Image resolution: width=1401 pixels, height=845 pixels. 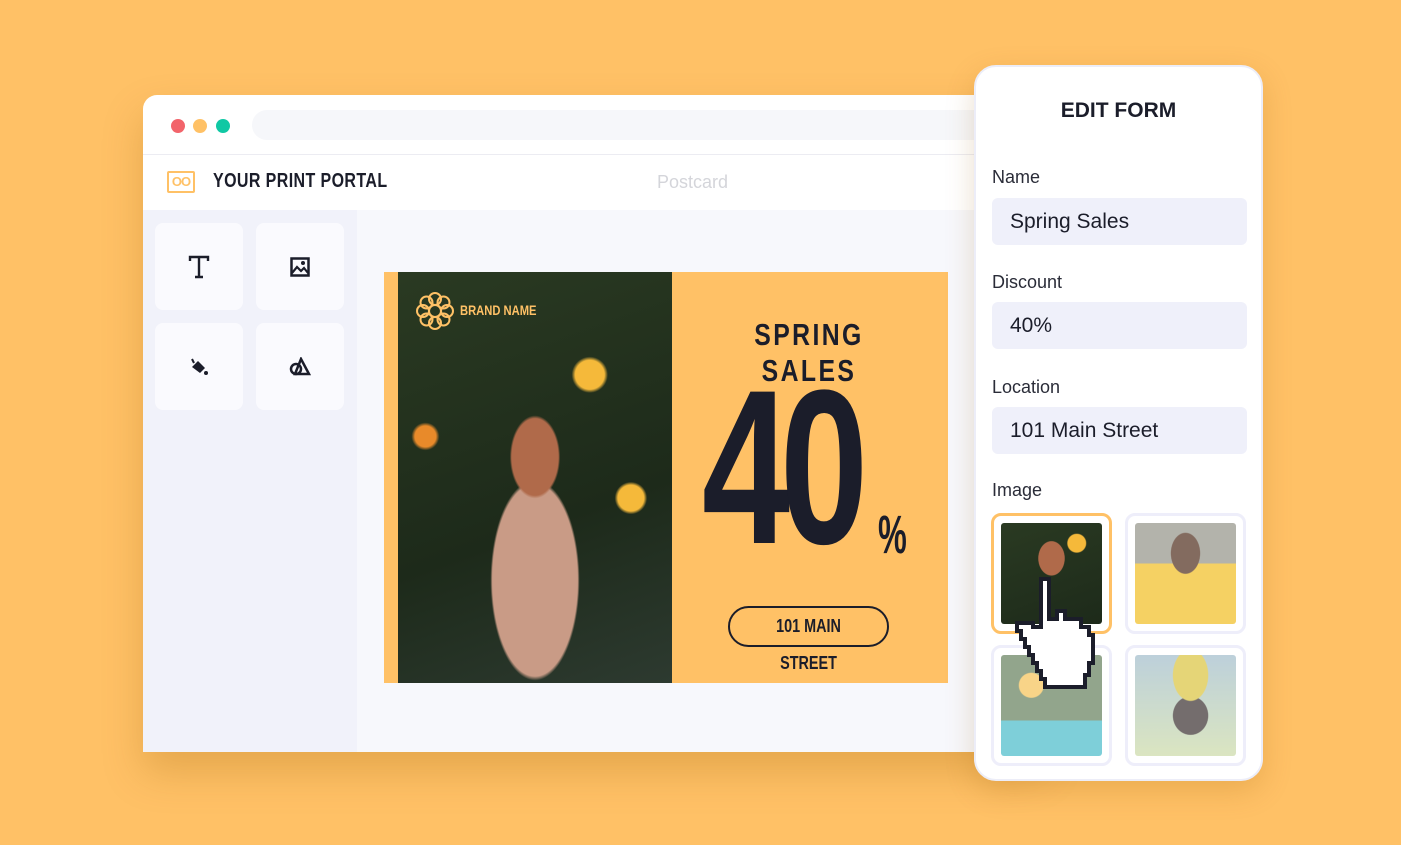 What do you see at coordinates (892, 535) in the screenshot?
I see `percent-sign: %` at bounding box center [892, 535].